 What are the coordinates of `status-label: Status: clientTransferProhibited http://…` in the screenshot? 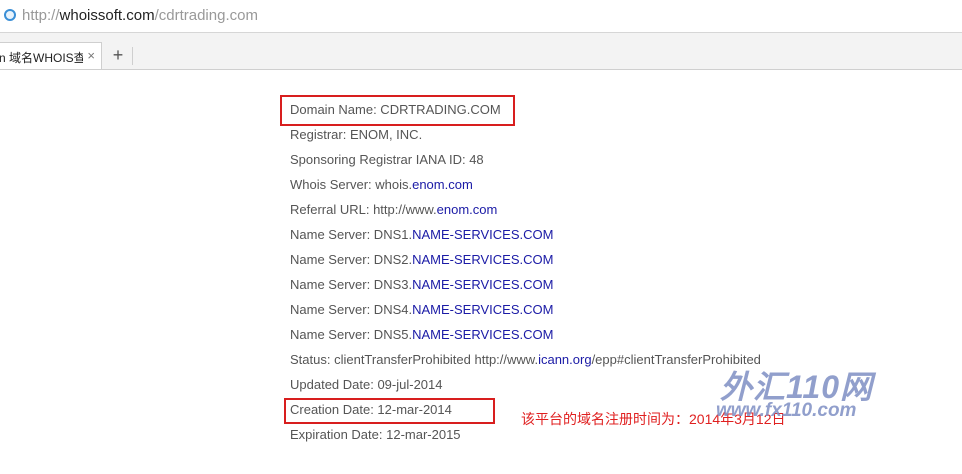 It's located at (414, 359).